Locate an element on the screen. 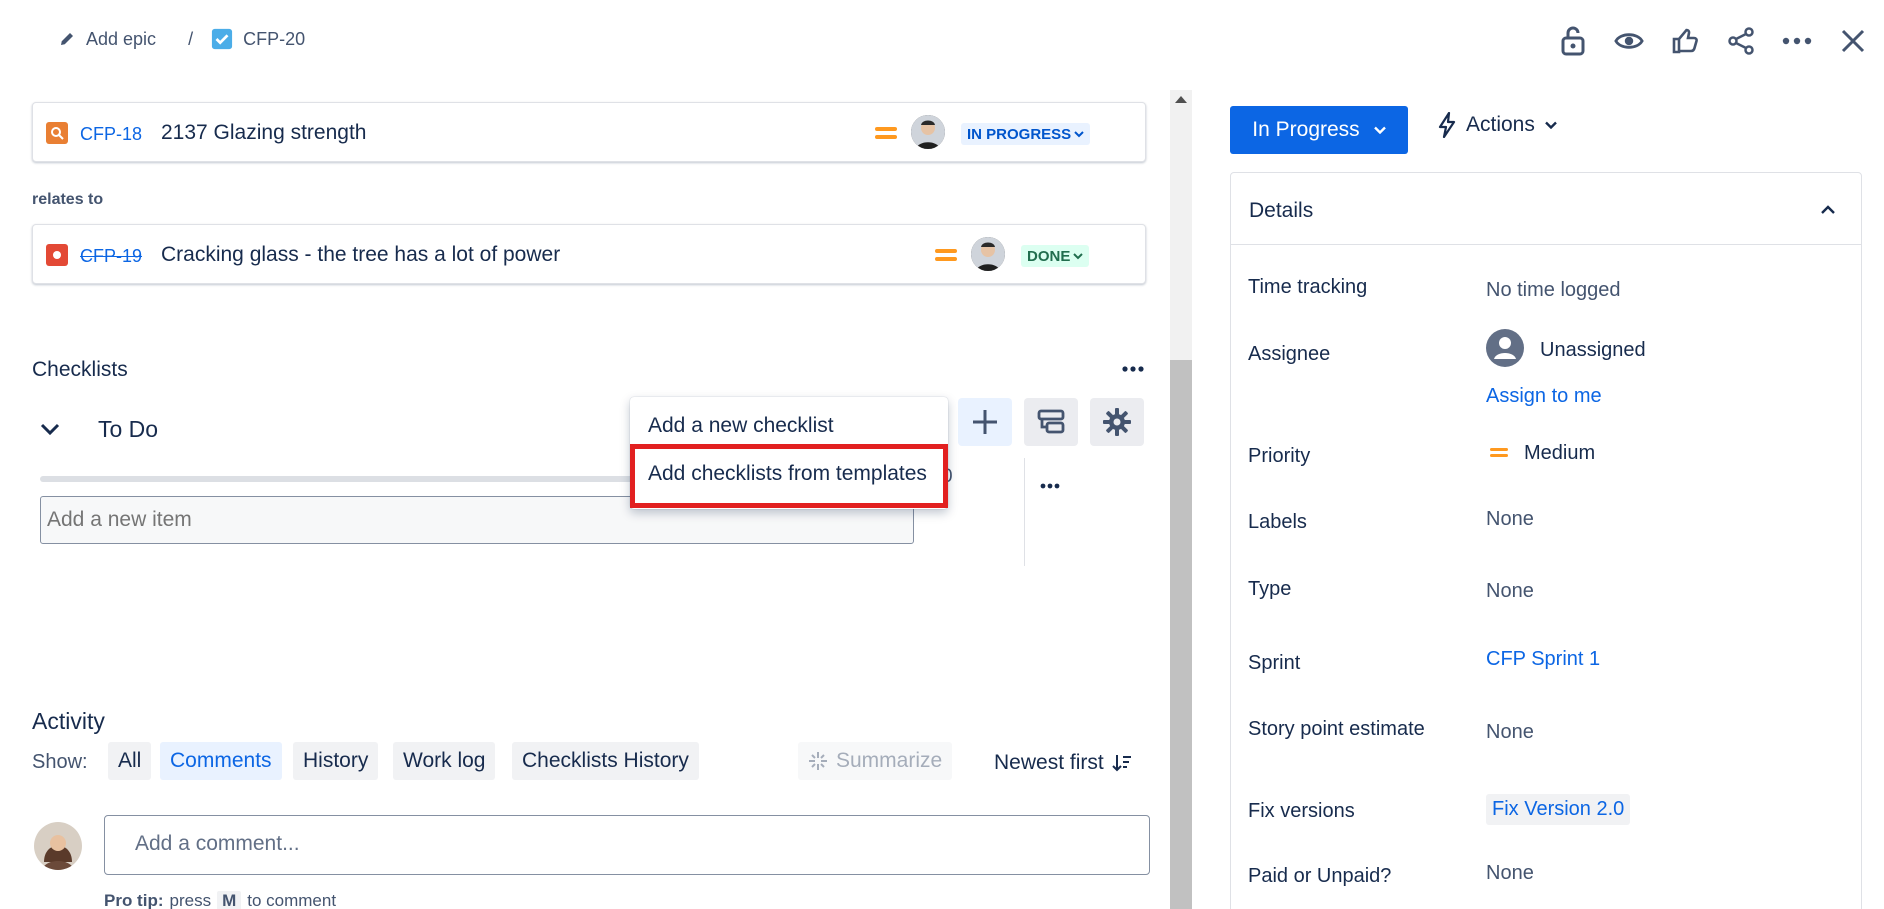 The width and height of the screenshot is (1884, 909). filter-all: All is located at coordinates (130, 761).